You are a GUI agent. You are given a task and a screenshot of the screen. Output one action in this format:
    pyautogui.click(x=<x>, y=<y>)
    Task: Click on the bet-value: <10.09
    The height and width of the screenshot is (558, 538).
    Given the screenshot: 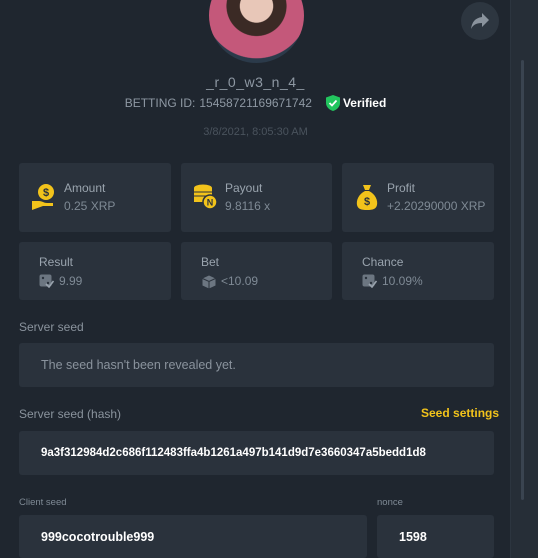 What is the action you would take?
    pyautogui.click(x=240, y=281)
    